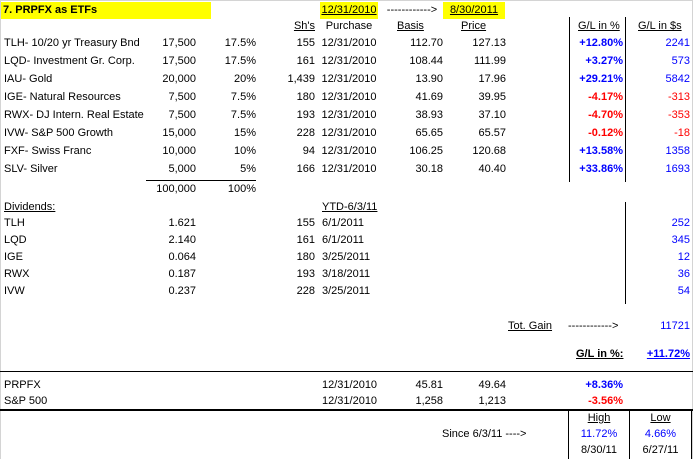  I want to click on holding-gl-usd: 573, so click(680, 61).